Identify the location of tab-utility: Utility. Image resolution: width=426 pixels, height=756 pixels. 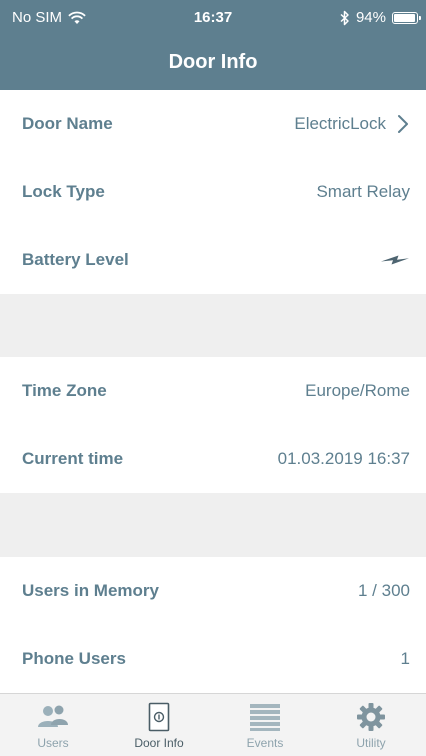
(371, 725).